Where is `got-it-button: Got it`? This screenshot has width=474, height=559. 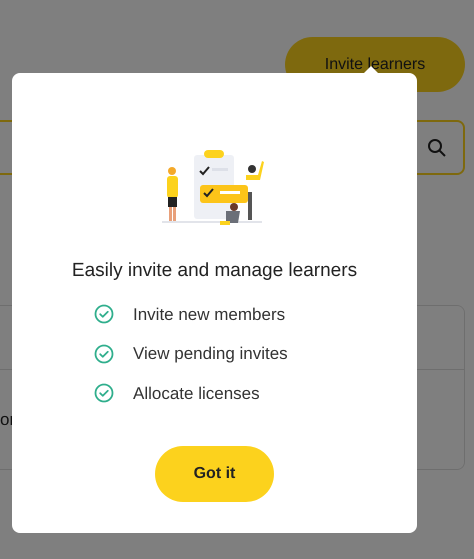 got-it-button: Got it is located at coordinates (214, 474).